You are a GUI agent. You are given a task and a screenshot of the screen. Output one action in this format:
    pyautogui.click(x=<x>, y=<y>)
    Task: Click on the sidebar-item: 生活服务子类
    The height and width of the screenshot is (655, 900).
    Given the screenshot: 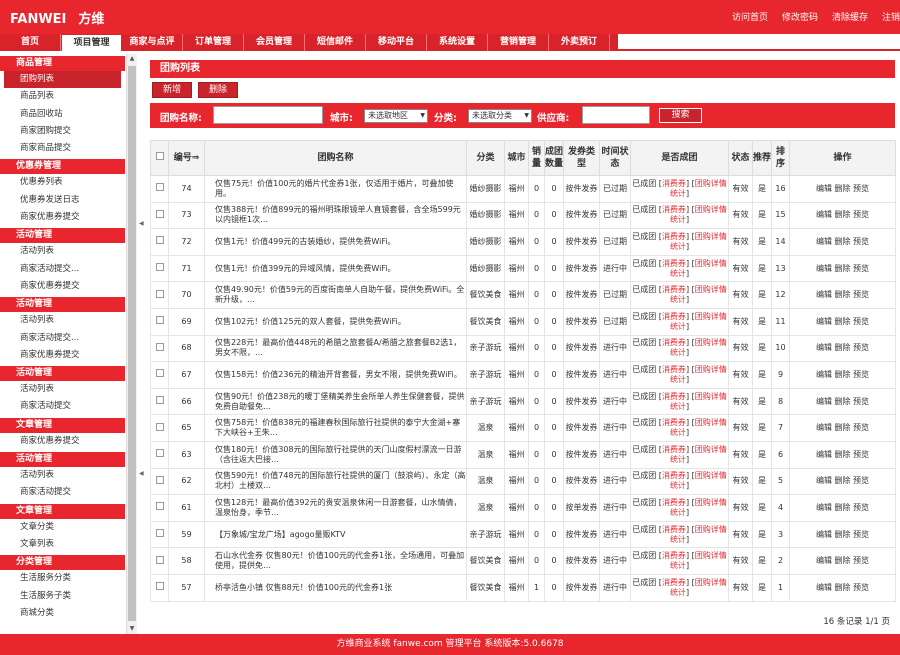 What is the action you would take?
    pyautogui.click(x=62, y=596)
    